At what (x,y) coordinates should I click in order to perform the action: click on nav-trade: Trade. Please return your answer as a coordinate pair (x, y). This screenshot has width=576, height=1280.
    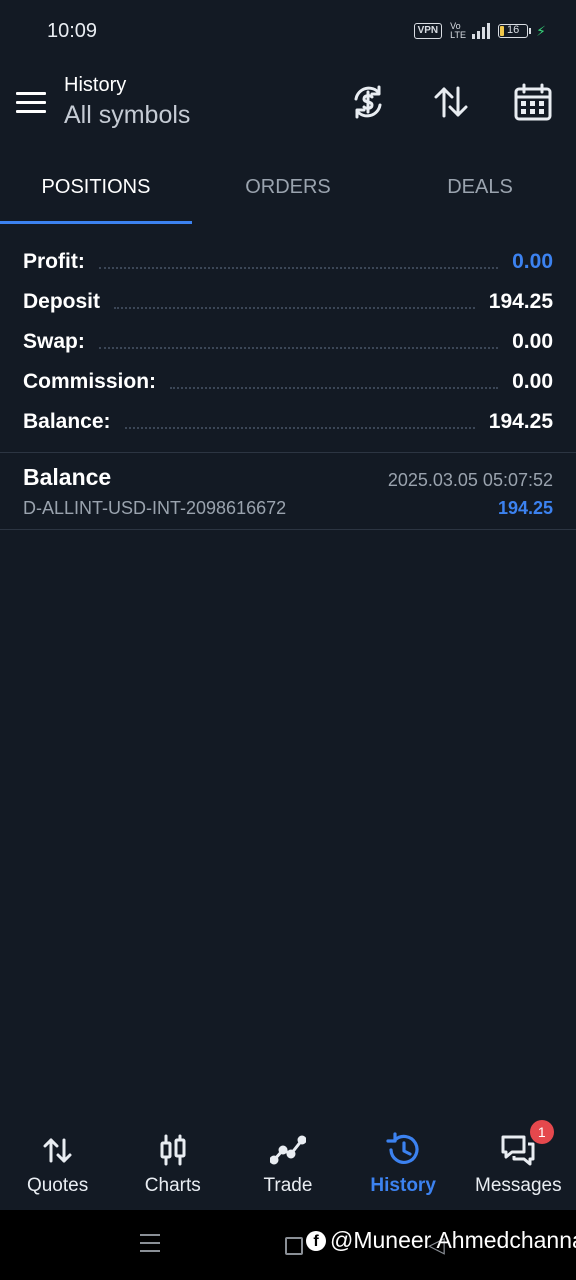
    Looking at the image, I should click on (287, 1164).